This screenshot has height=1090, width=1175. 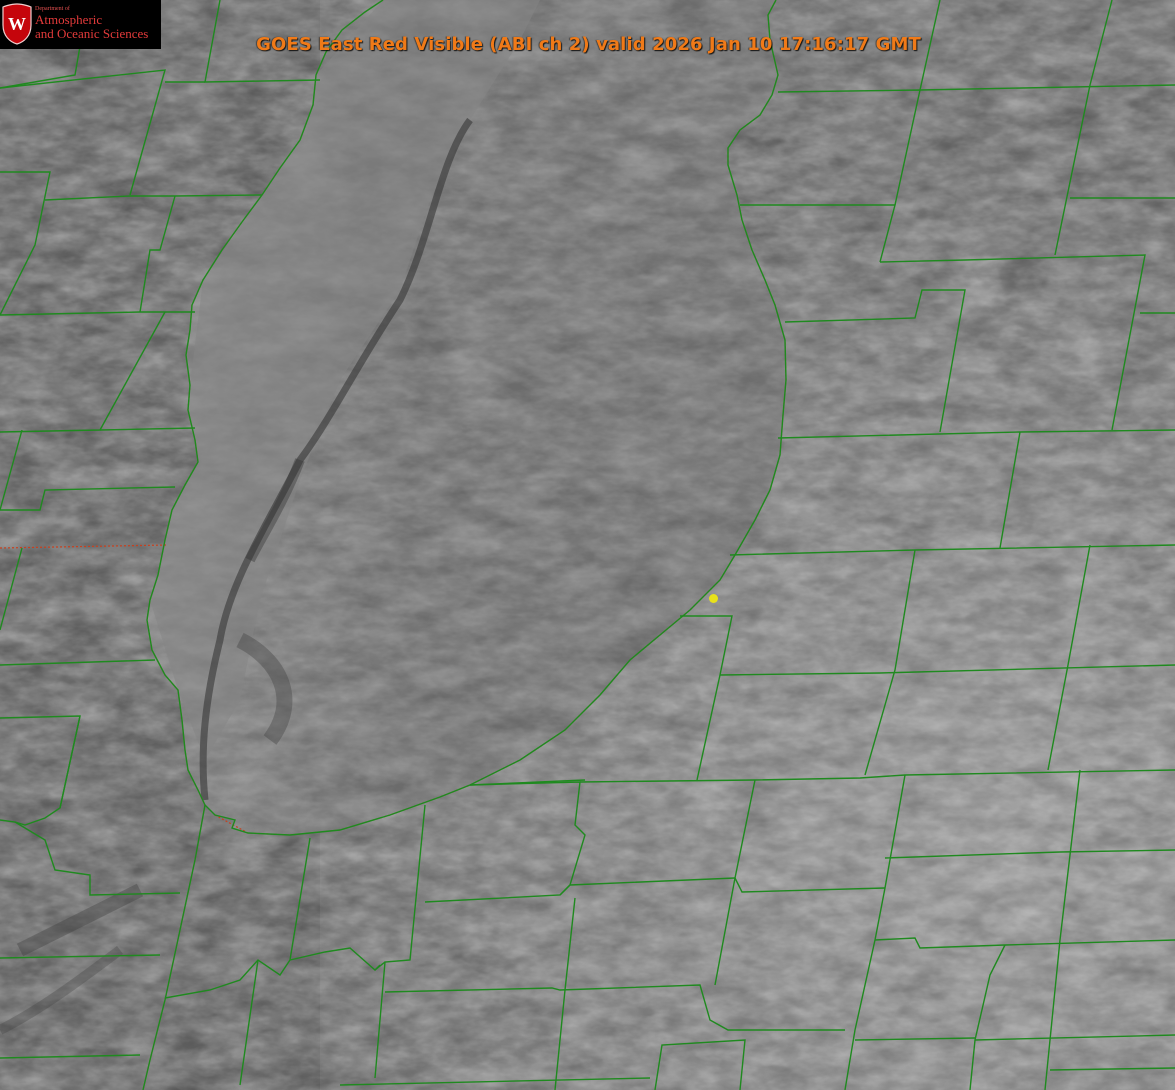 What do you see at coordinates (713, 598) in the screenshot?
I see `location-marker` at bounding box center [713, 598].